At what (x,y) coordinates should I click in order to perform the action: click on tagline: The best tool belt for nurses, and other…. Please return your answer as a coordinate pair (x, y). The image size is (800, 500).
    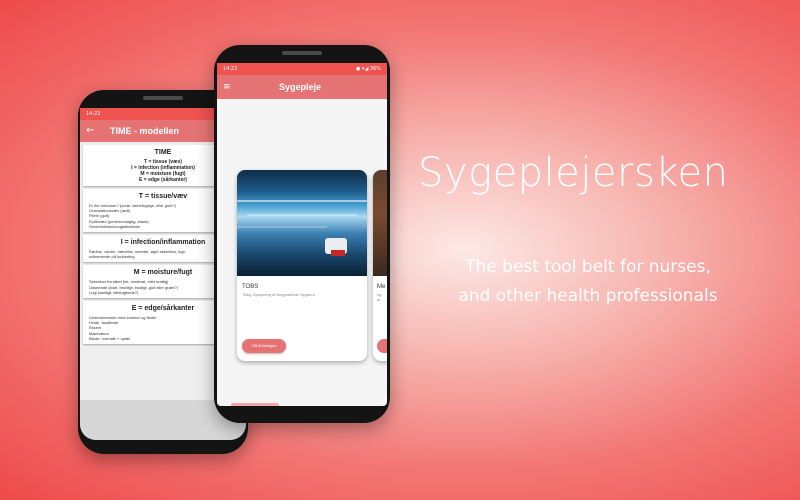
    Looking at the image, I should click on (588, 282).